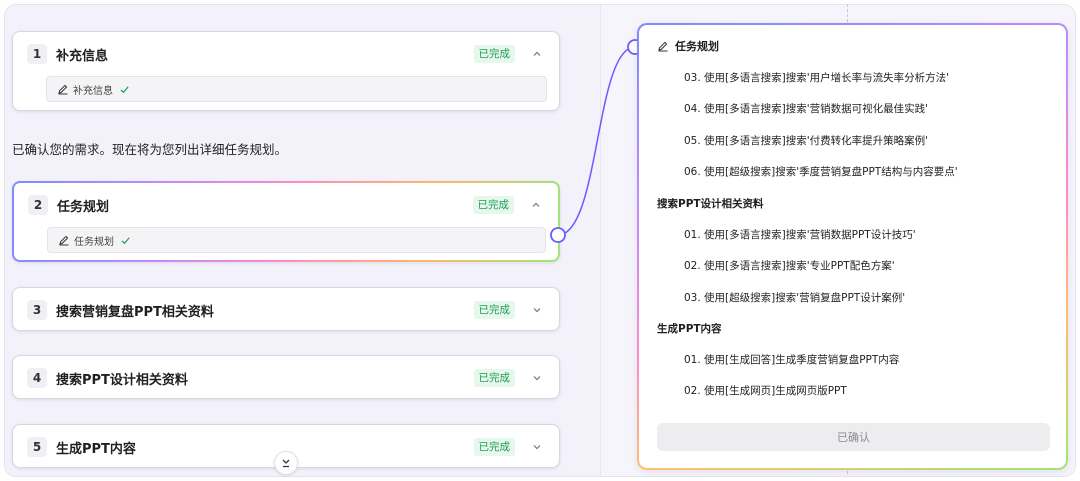 Image resolution: width=1080 pixels, height=481 pixels. I want to click on step-number: 2, so click(38, 205).